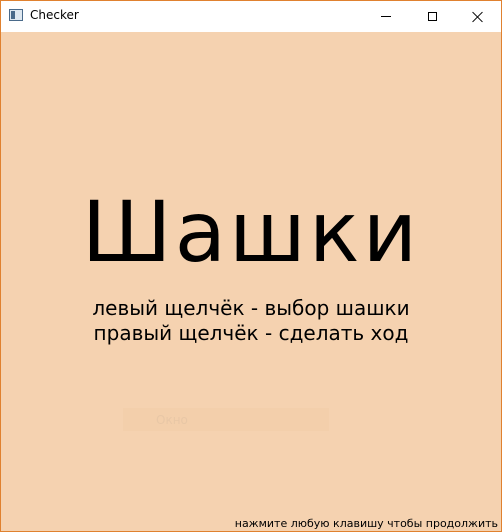  What do you see at coordinates (251, 308) in the screenshot?
I see `left-click-hint: левый щелчёк - выбор шашки` at bounding box center [251, 308].